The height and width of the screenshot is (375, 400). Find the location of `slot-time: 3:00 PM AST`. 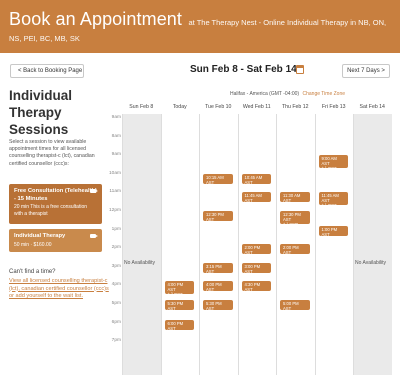

slot-time: 3:00 PM AST is located at coordinates (252, 268).